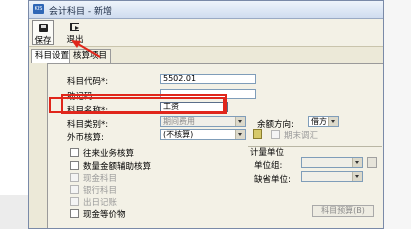  What do you see at coordinates (343, 211) in the screenshot?
I see `account-budget-button: 科目预算(B)` at bounding box center [343, 211].